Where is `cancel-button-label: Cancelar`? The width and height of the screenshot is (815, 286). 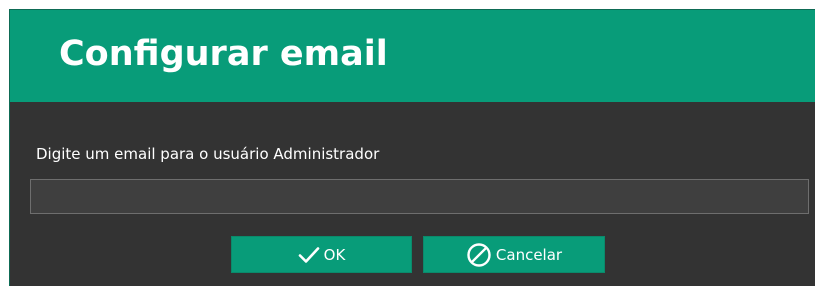 cancel-button-label: Cancelar is located at coordinates (529, 254).